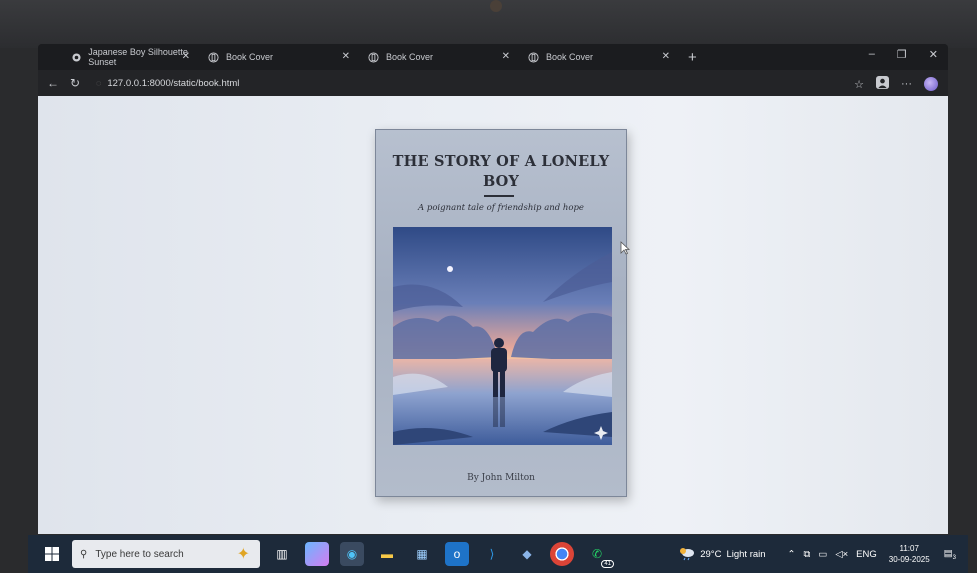 This screenshot has height=573, width=977. Describe the element at coordinates (496, 6) in the screenshot. I see `webcam` at that location.